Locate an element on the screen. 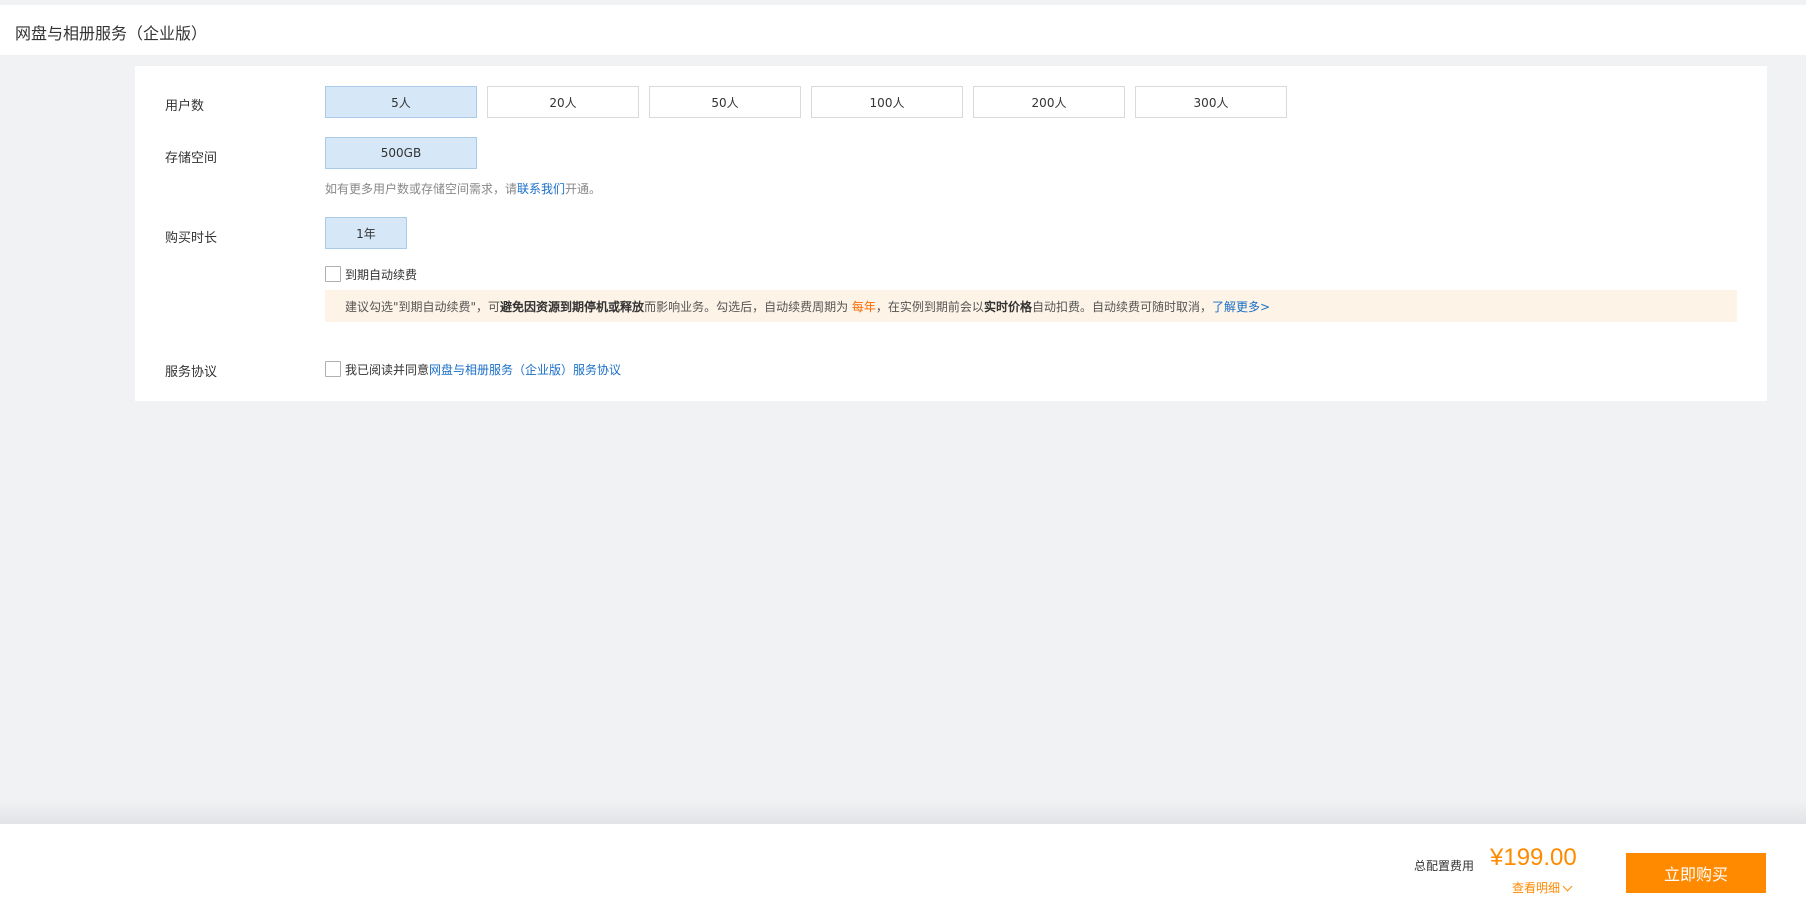  duration-option-1-year: 1年 is located at coordinates (366, 233).